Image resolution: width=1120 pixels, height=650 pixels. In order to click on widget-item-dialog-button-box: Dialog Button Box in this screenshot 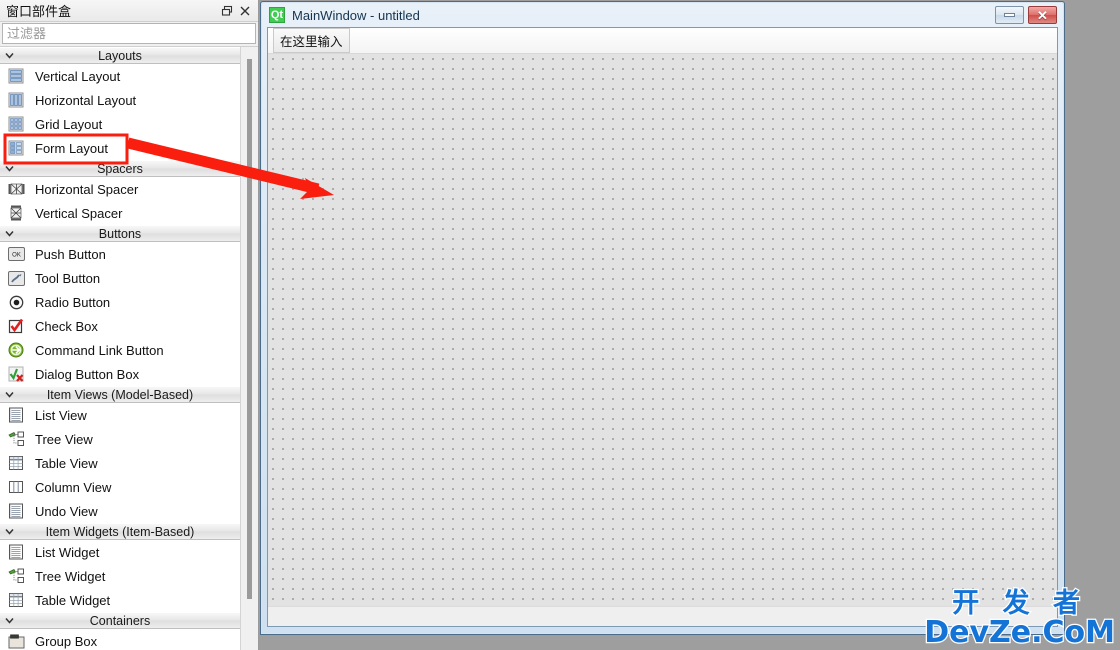, I will do `click(120, 374)`.